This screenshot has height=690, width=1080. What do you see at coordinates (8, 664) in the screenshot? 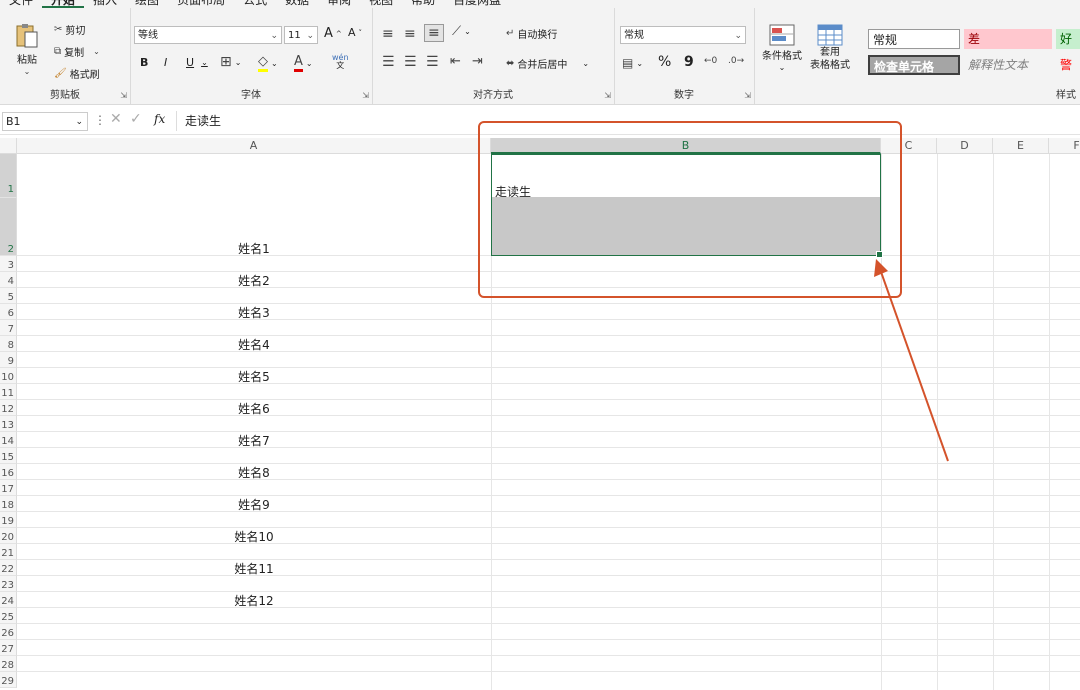
I see `row-header-28: 28` at bounding box center [8, 664].